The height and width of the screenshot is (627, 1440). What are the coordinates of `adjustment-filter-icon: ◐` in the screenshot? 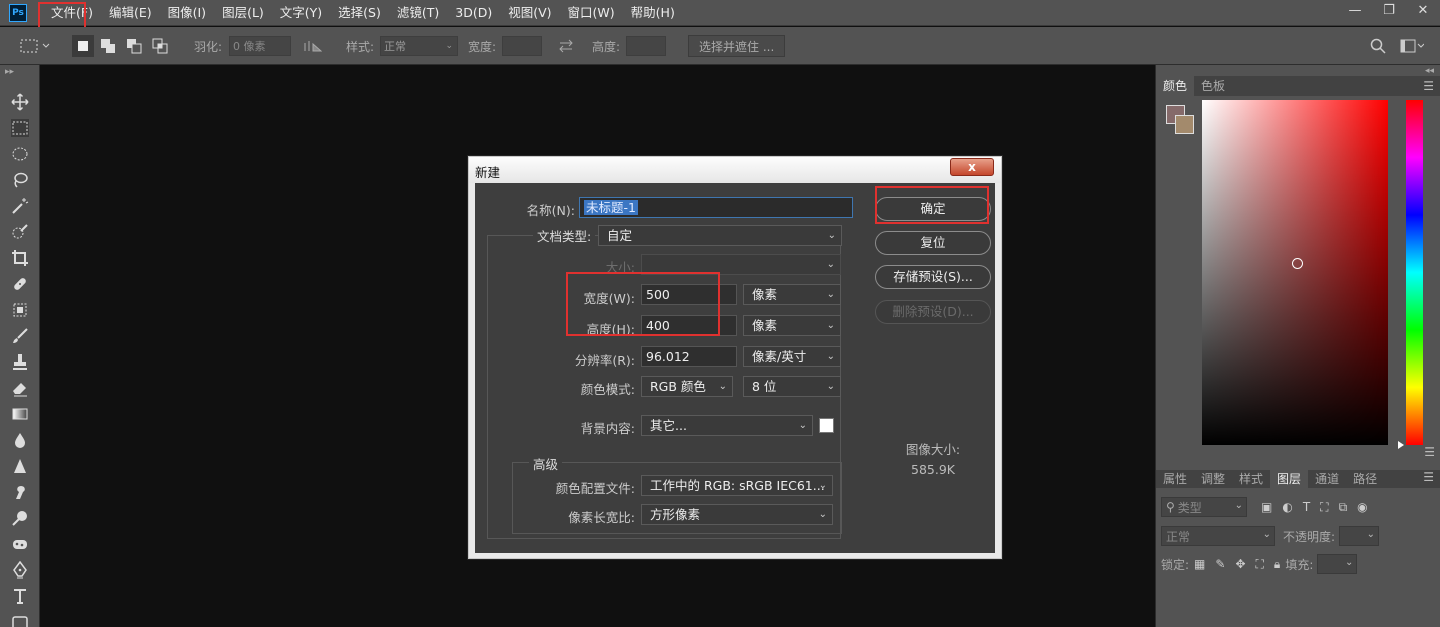 It's located at (1287, 507).